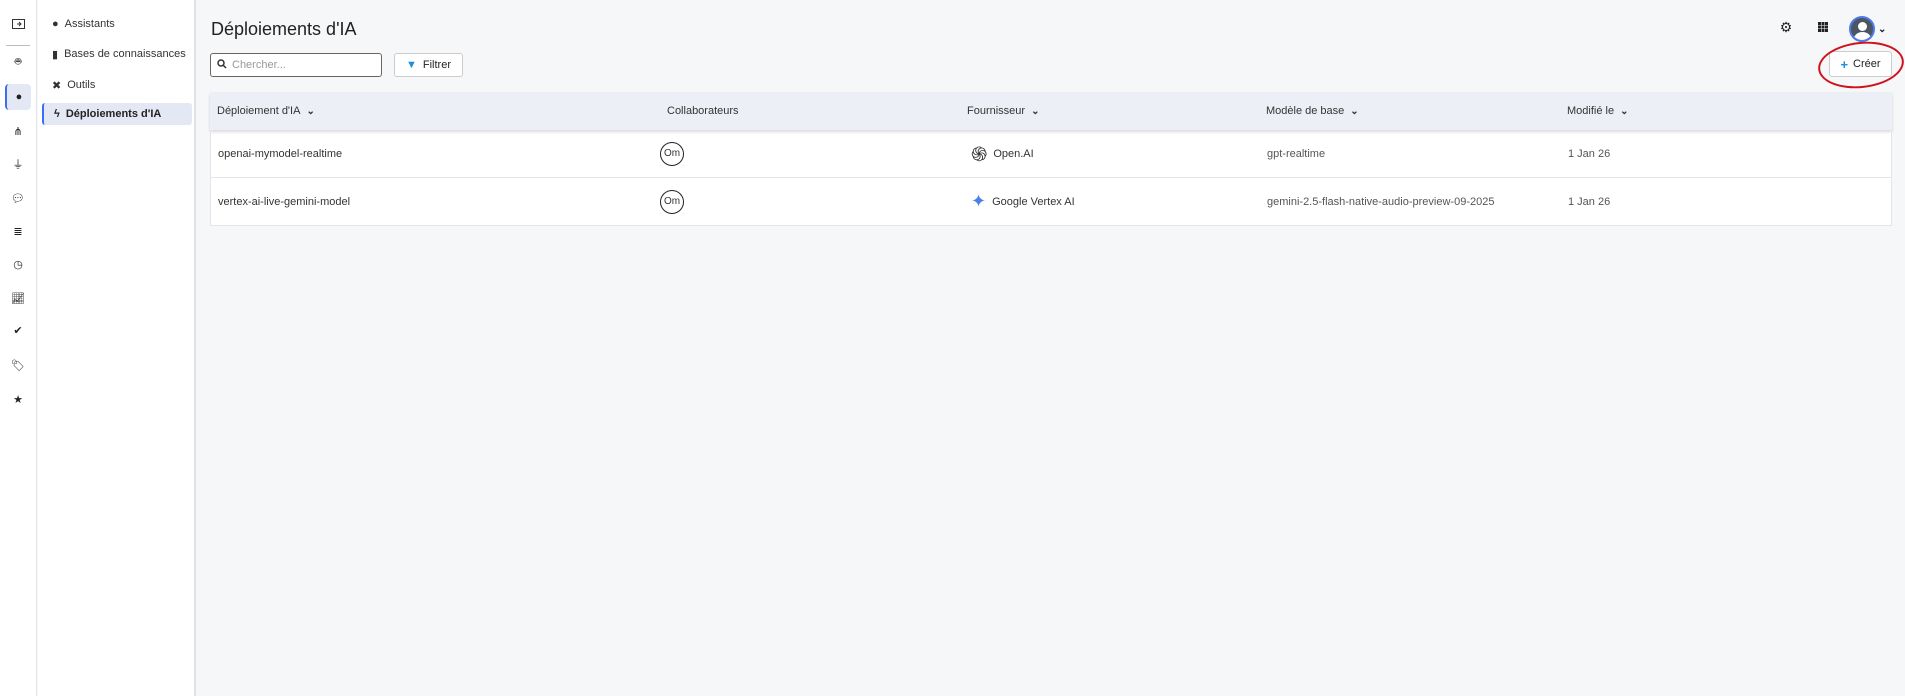 The image size is (1905, 696). I want to click on chart-line-icon: 📈︎, so click(18, 298).